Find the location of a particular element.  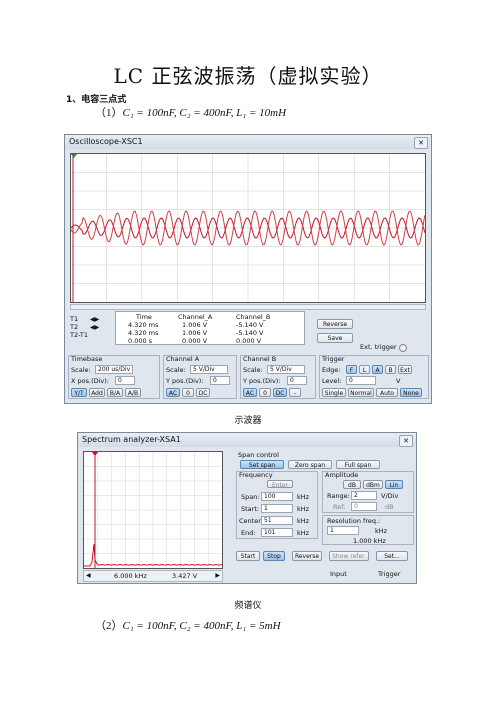

db-button: dB is located at coordinates (352, 484).